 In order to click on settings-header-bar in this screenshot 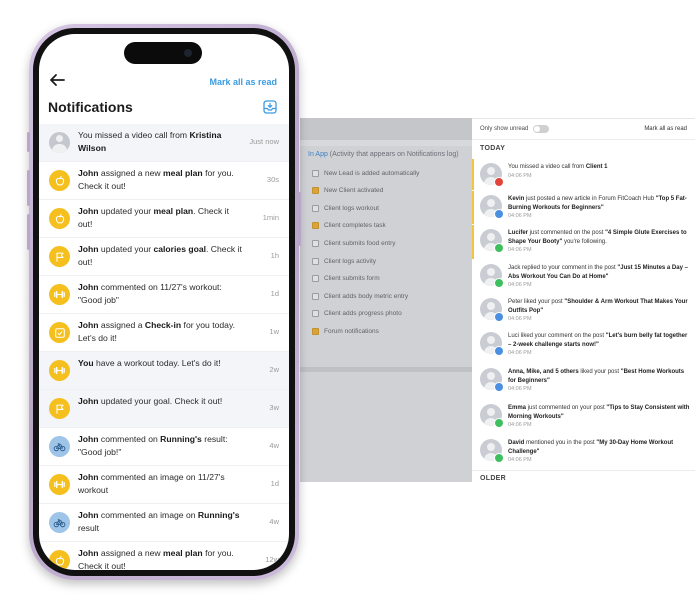, I will do `click(386, 129)`.